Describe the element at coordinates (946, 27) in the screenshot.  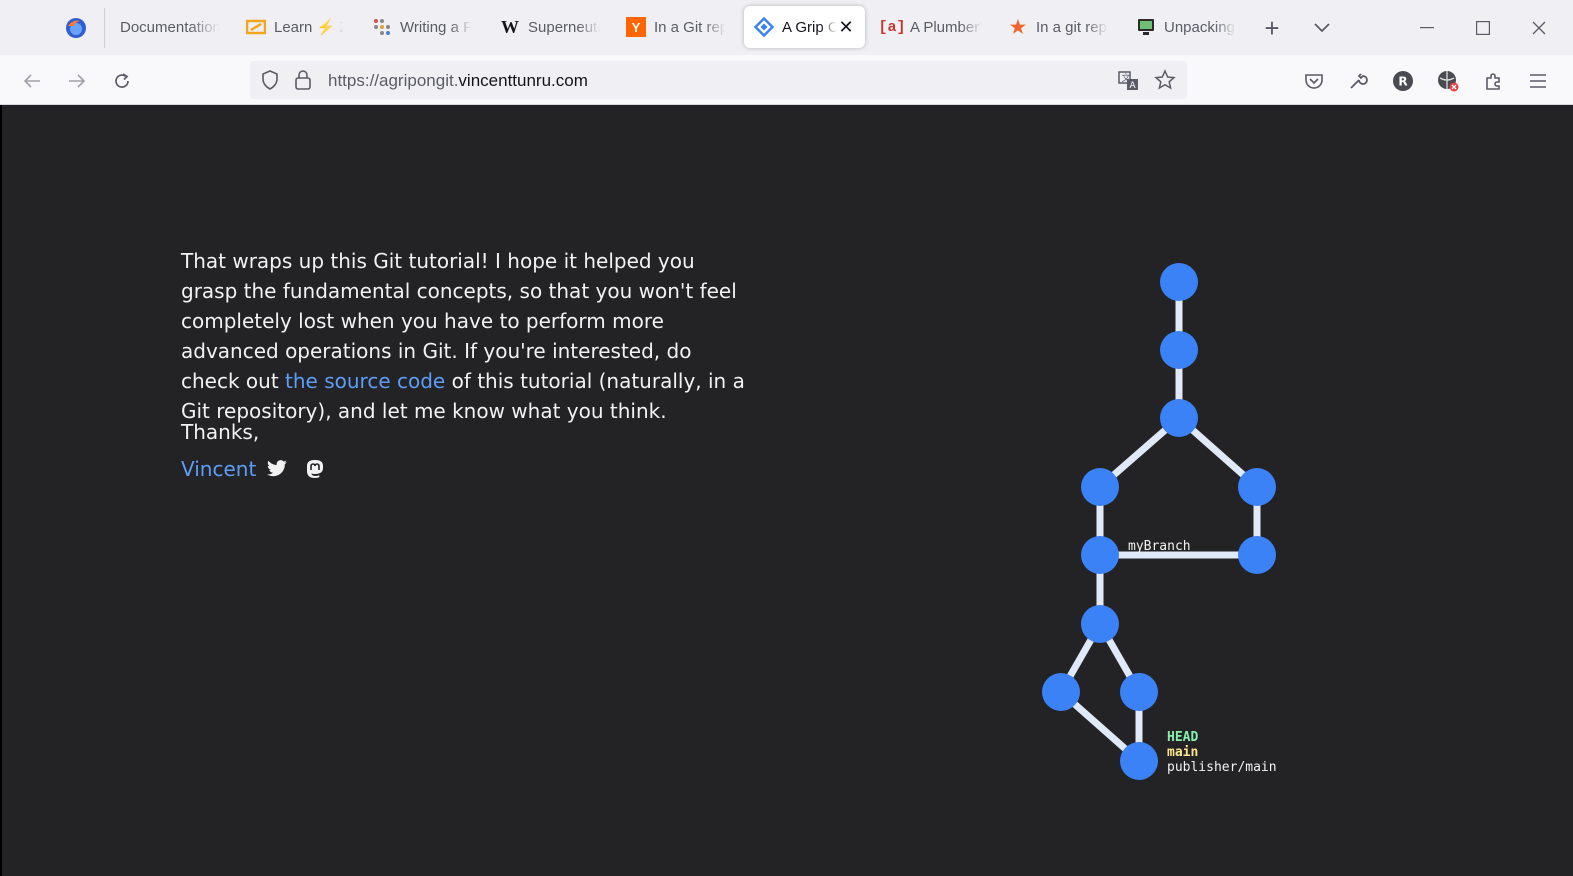
I see `tab-label: A Plumber's Guide` at that location.